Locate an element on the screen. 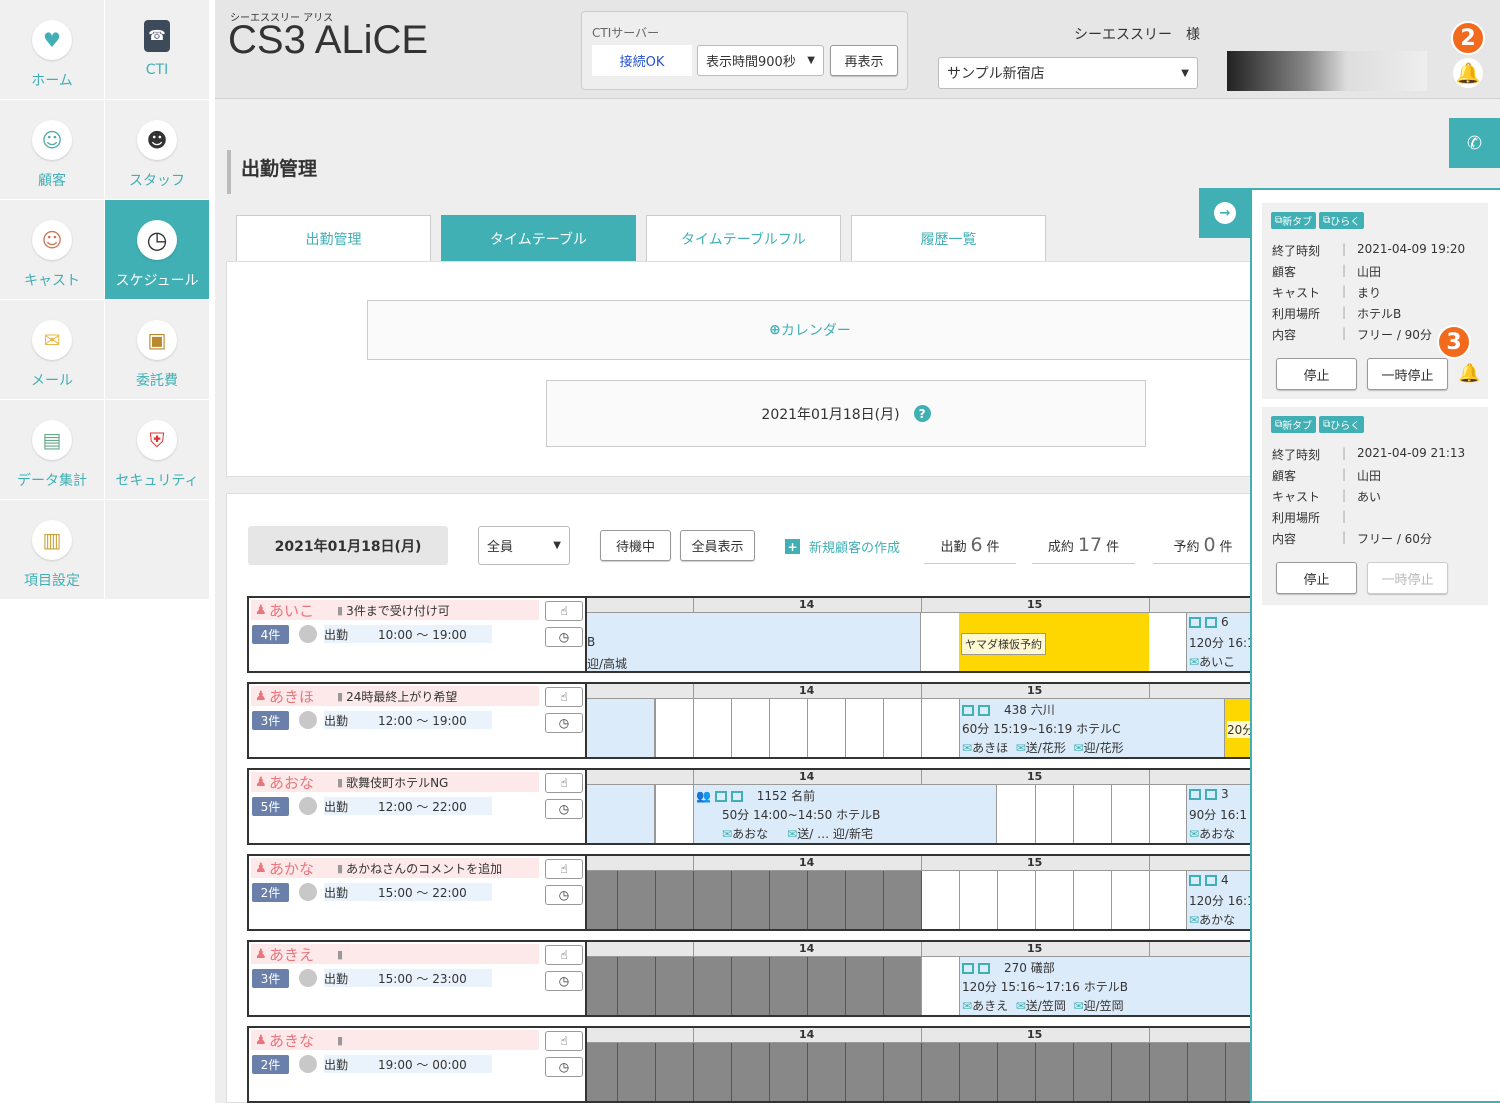 The image size is (1500, 1103). block-cast: あいこ is located at coordinates (1217, 662).